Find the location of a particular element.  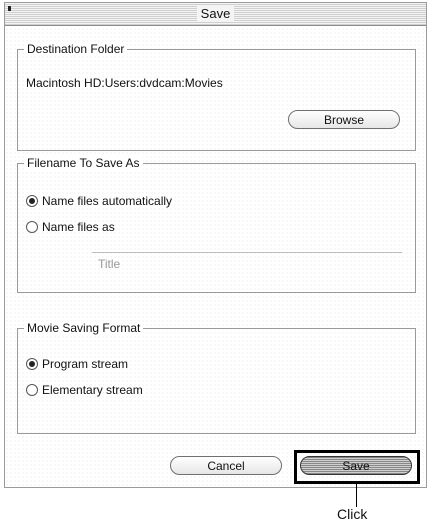

radio-label: Name files as is located at coordinates (78, 227).